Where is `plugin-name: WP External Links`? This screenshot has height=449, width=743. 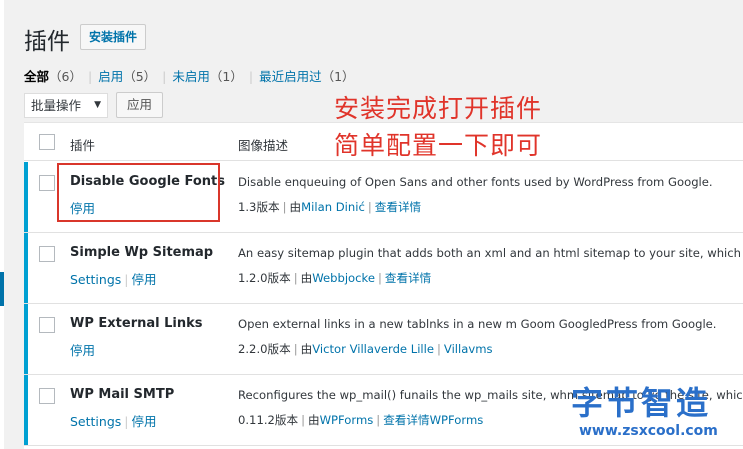 plugin-name: WP External Links is located at coordinates (136, 323).